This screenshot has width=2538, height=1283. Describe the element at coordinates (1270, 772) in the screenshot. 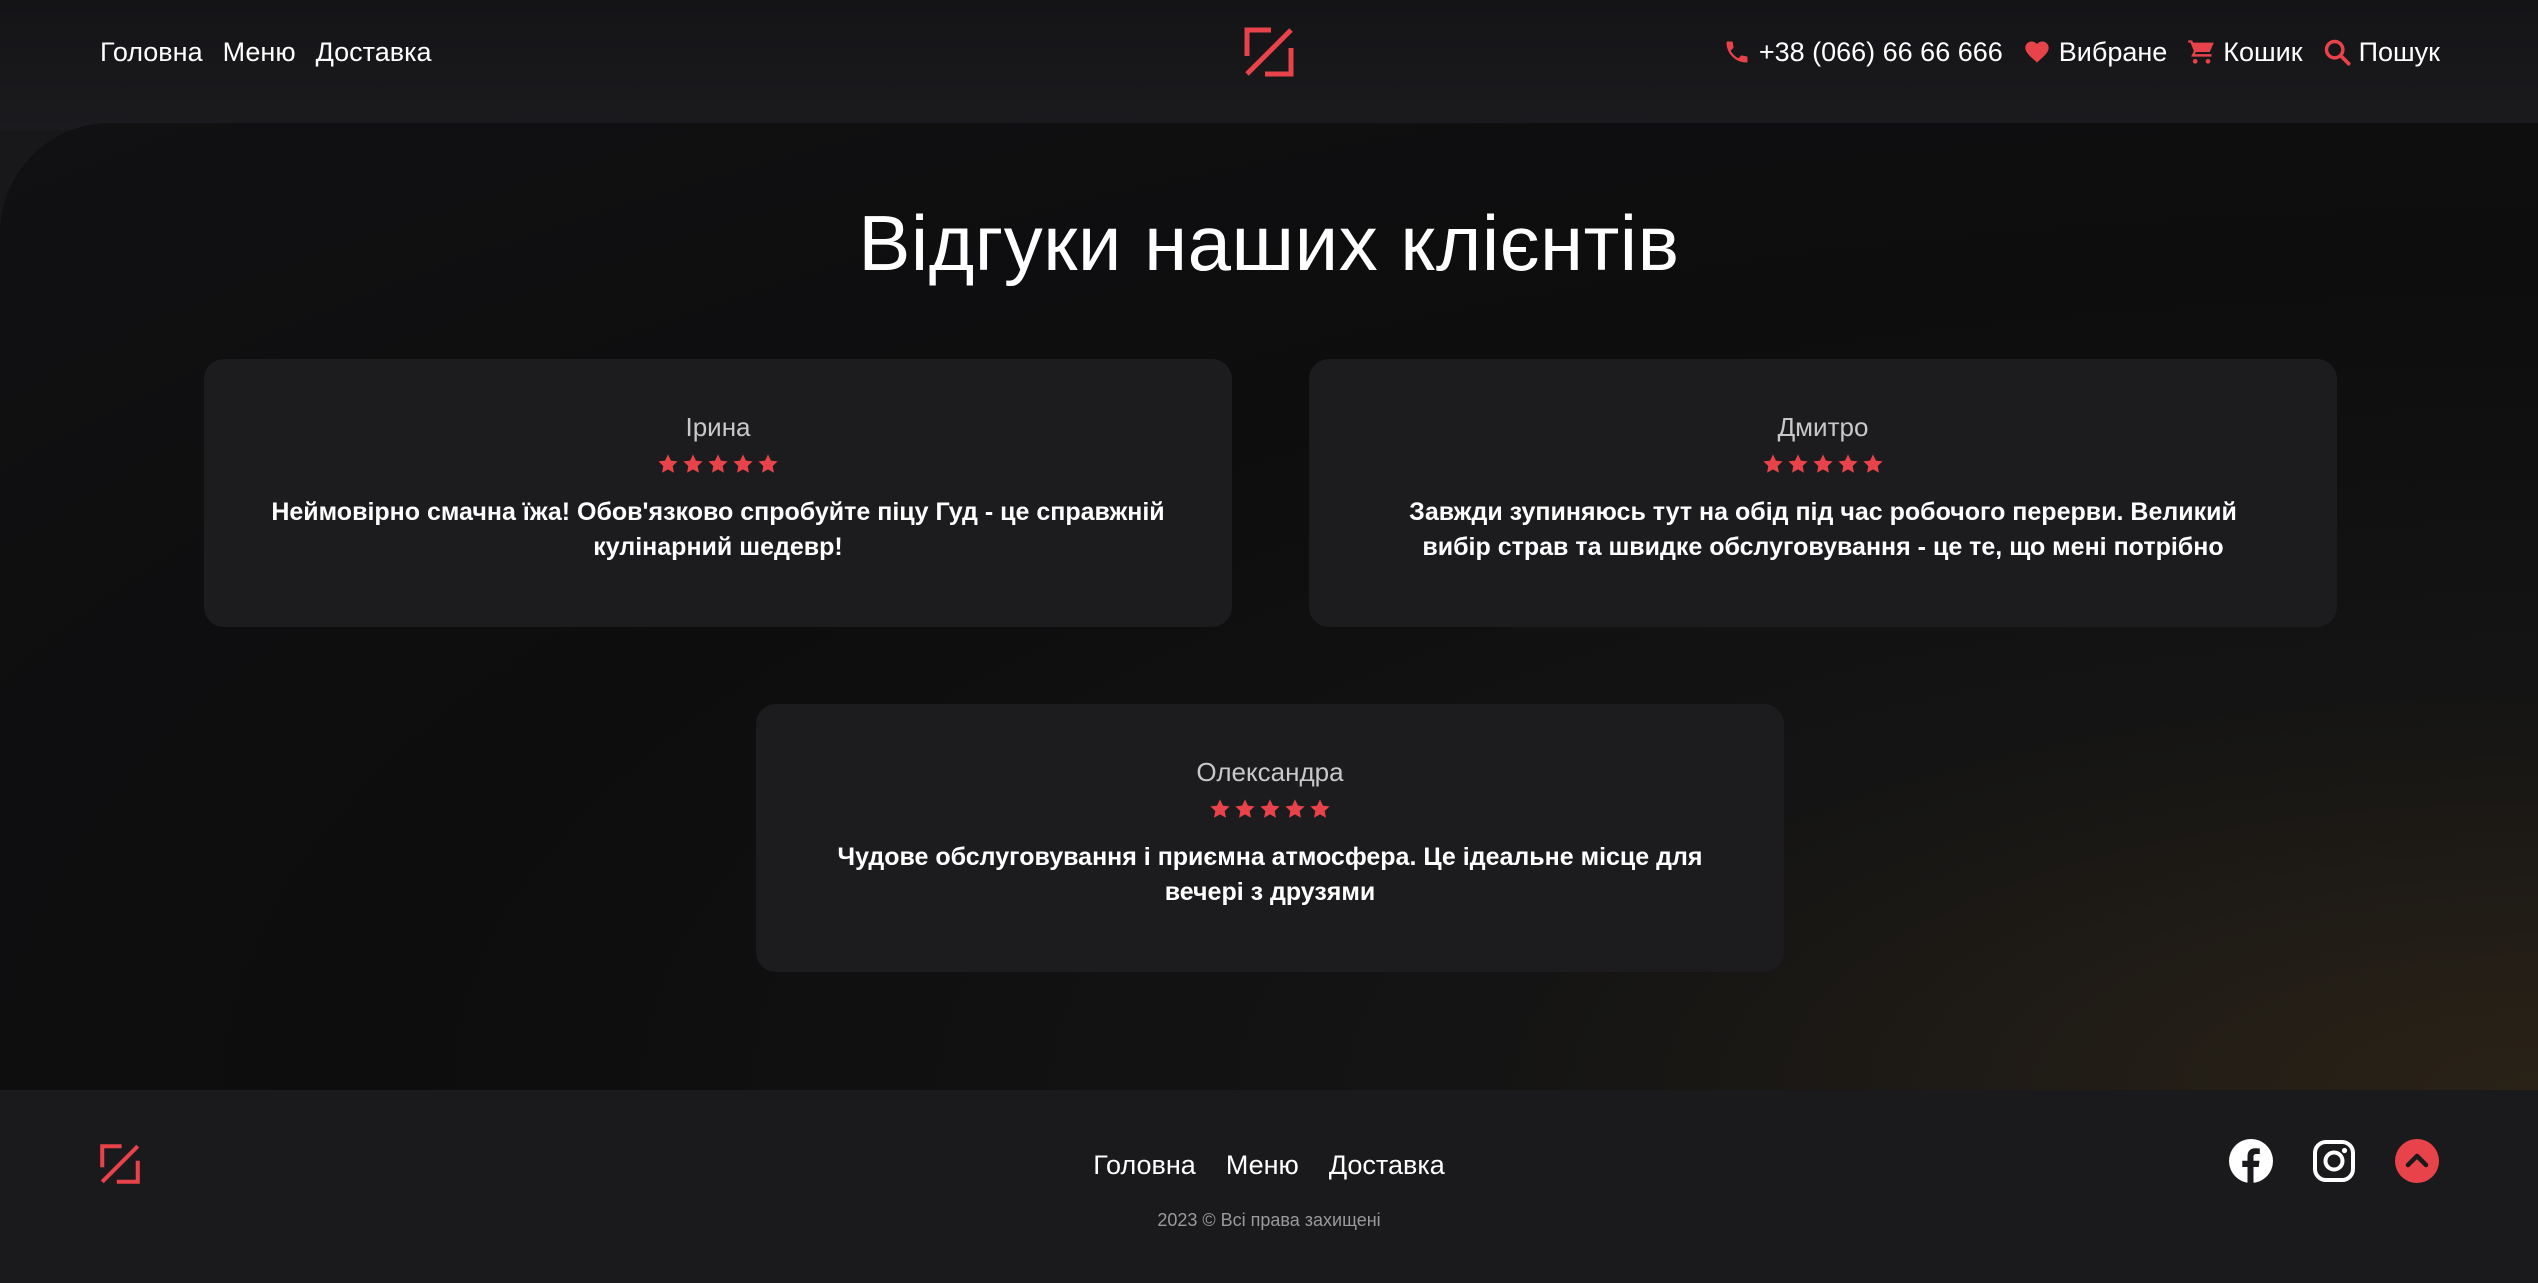

I see `reviewer-name: Олександра` at that location.